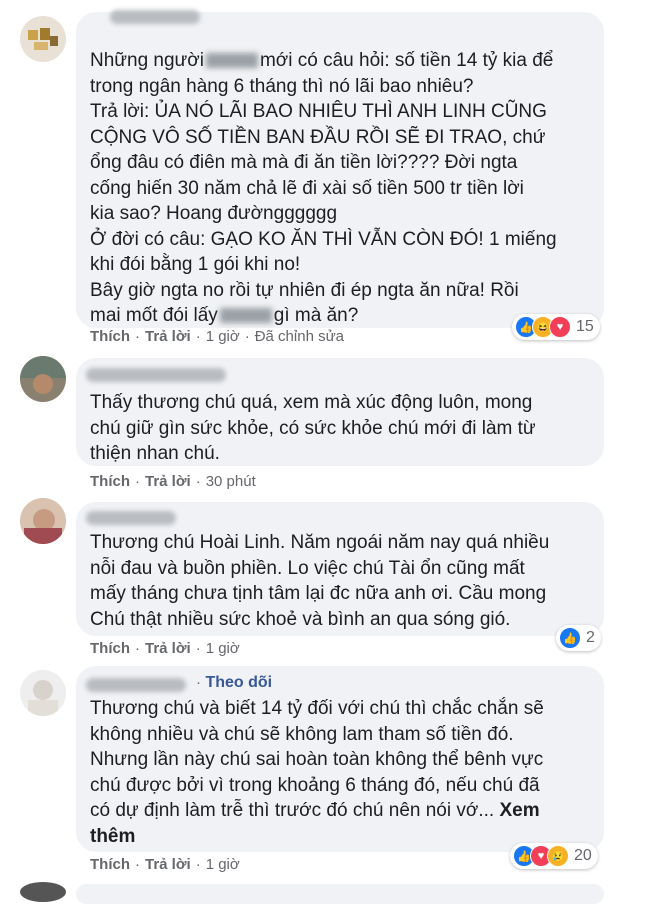  What do you see at coordinates (340, 894) in the screenshot?
I see `comment-bubble` at bounding box center [340, 894].